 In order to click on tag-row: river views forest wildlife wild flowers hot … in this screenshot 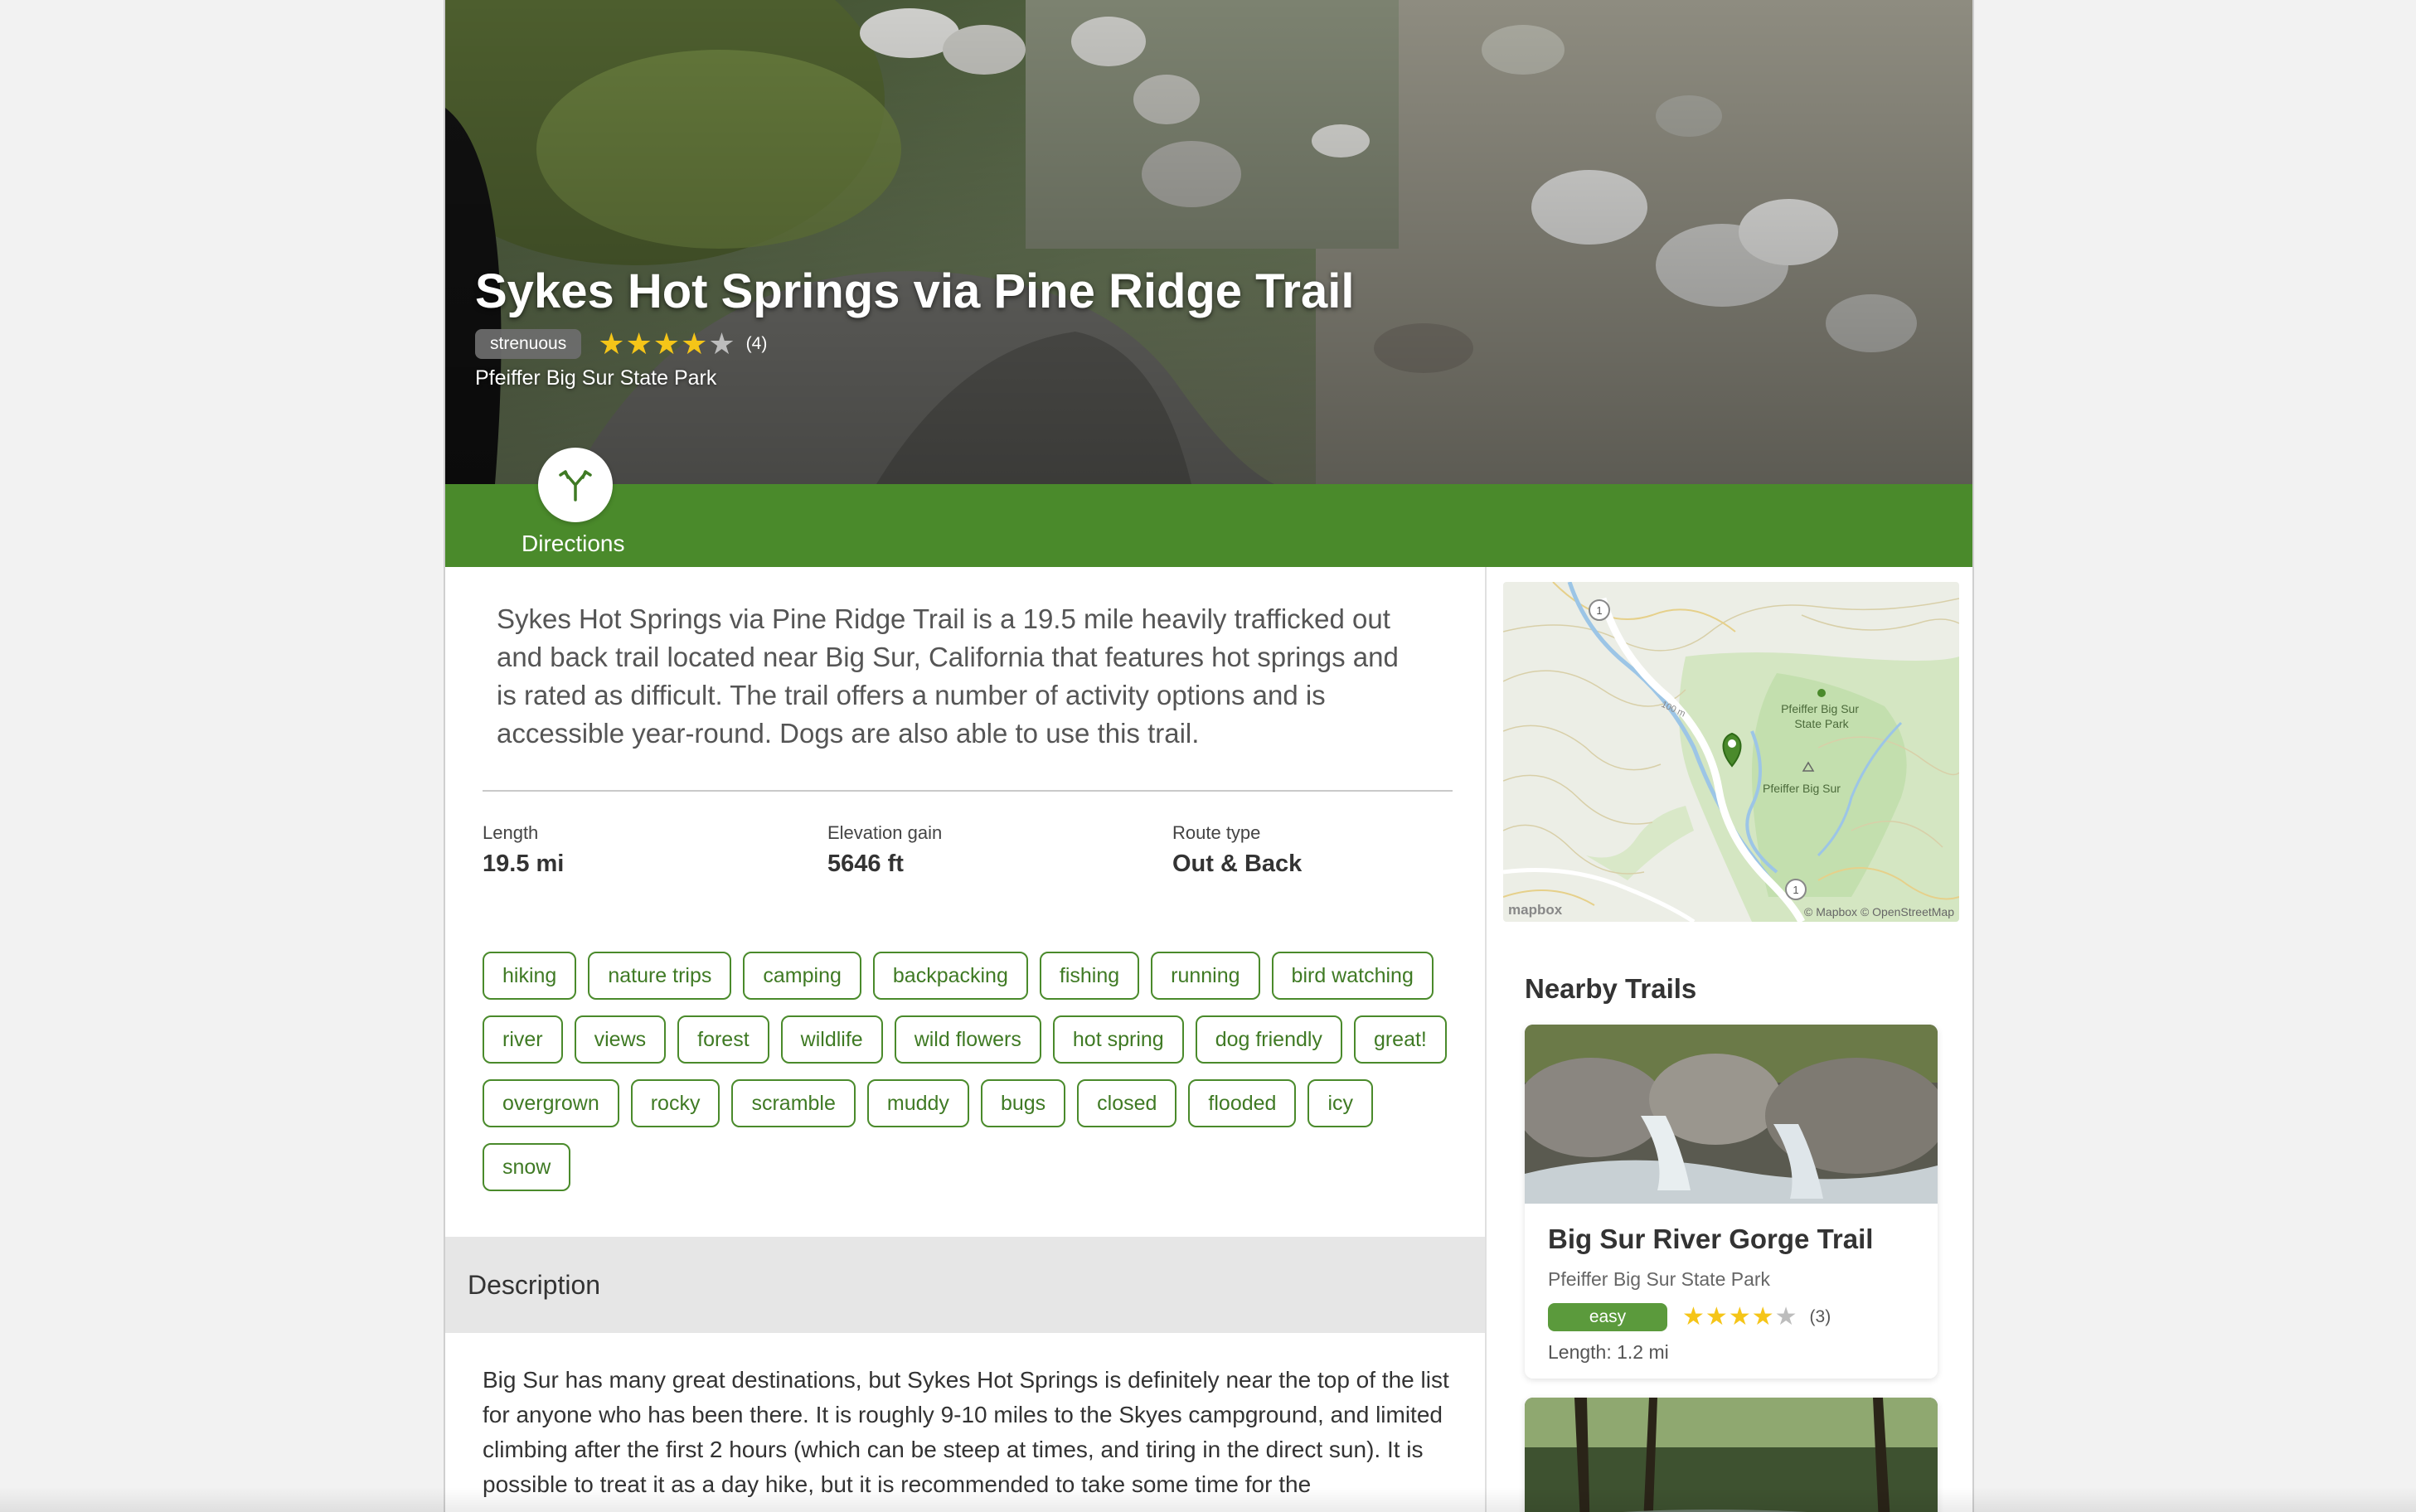, I will do `click(976, 1039)`.